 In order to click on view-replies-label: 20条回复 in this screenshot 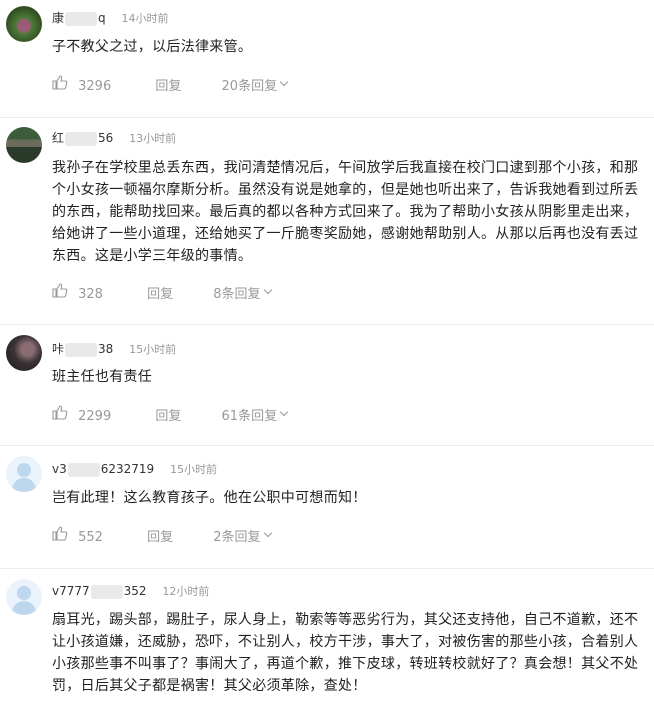, I will do `click(249, 86)`.